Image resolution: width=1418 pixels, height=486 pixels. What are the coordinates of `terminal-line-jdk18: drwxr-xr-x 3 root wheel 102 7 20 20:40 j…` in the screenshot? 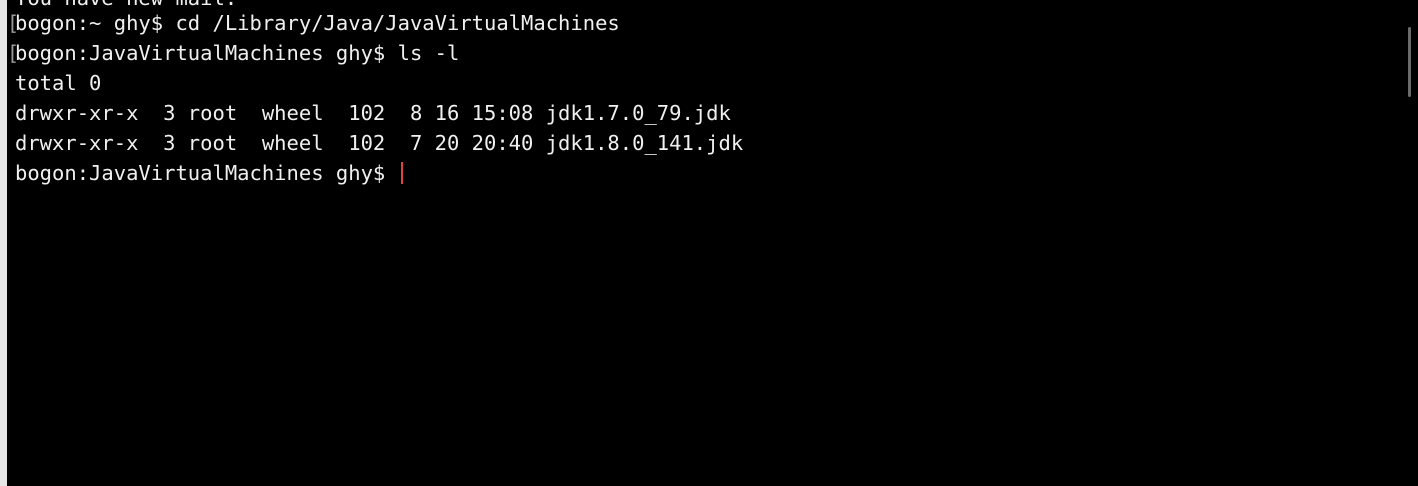 It's located at (379, 143).